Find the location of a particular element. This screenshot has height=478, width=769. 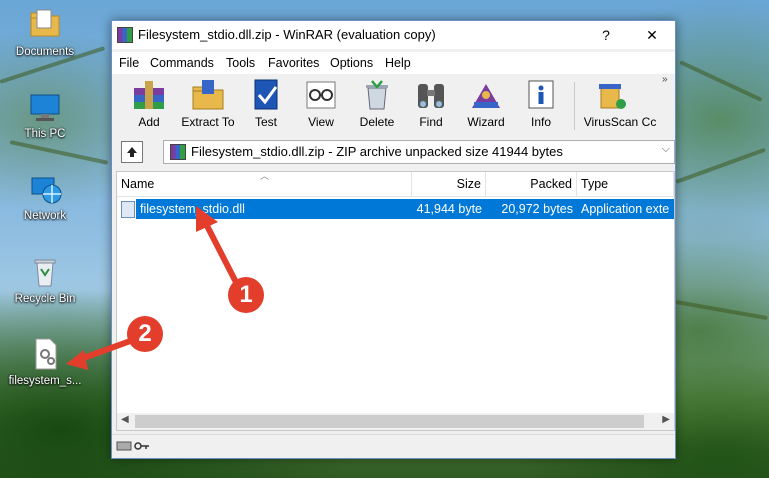

annotation-badge-1: 1 is located at coordinates (246, 295).